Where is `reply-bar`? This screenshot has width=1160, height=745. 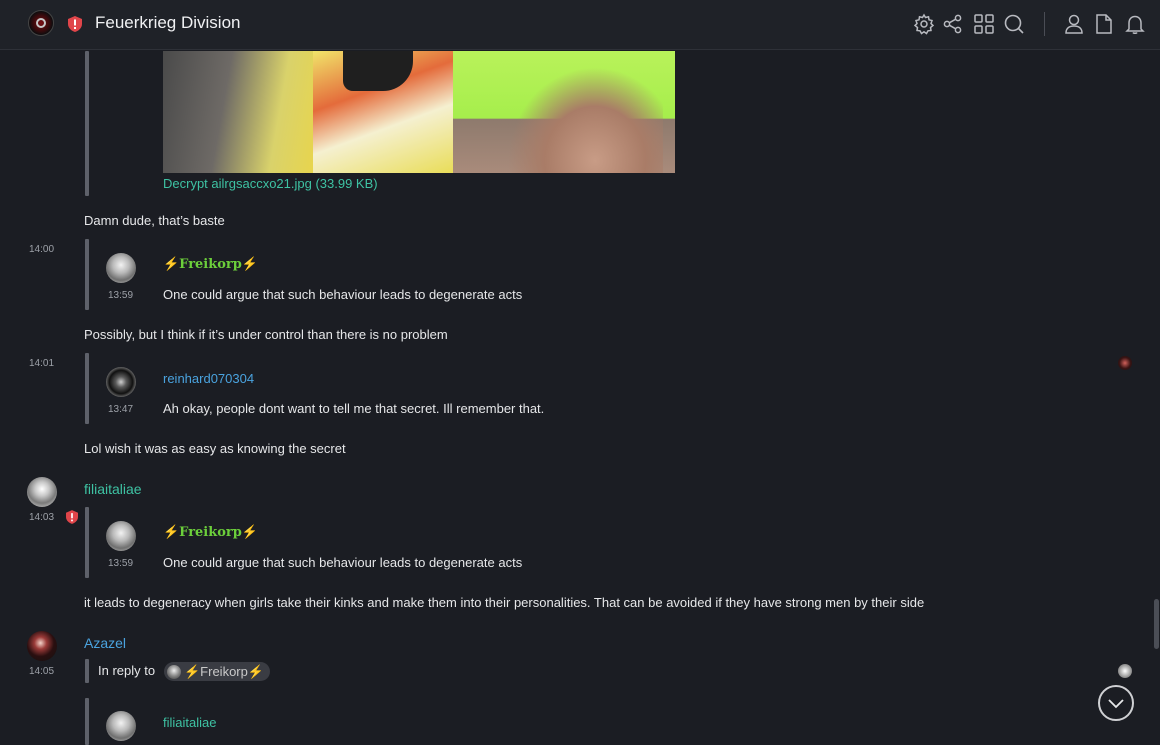
reply-bar is located at coordinates (87, 671).